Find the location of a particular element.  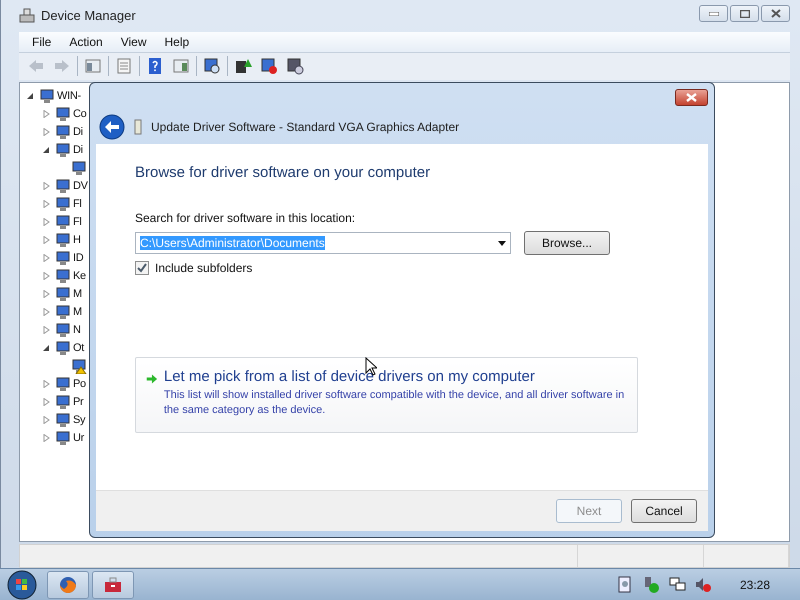

card-icon is located at coordinates (138, 126).